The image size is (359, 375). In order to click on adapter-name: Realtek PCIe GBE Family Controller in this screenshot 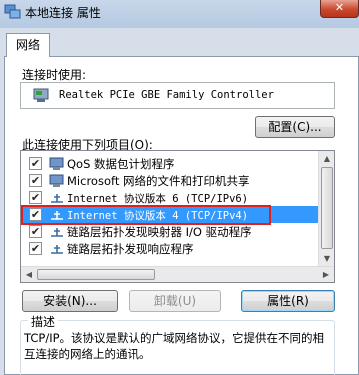, I will do `click(166, 95)`.